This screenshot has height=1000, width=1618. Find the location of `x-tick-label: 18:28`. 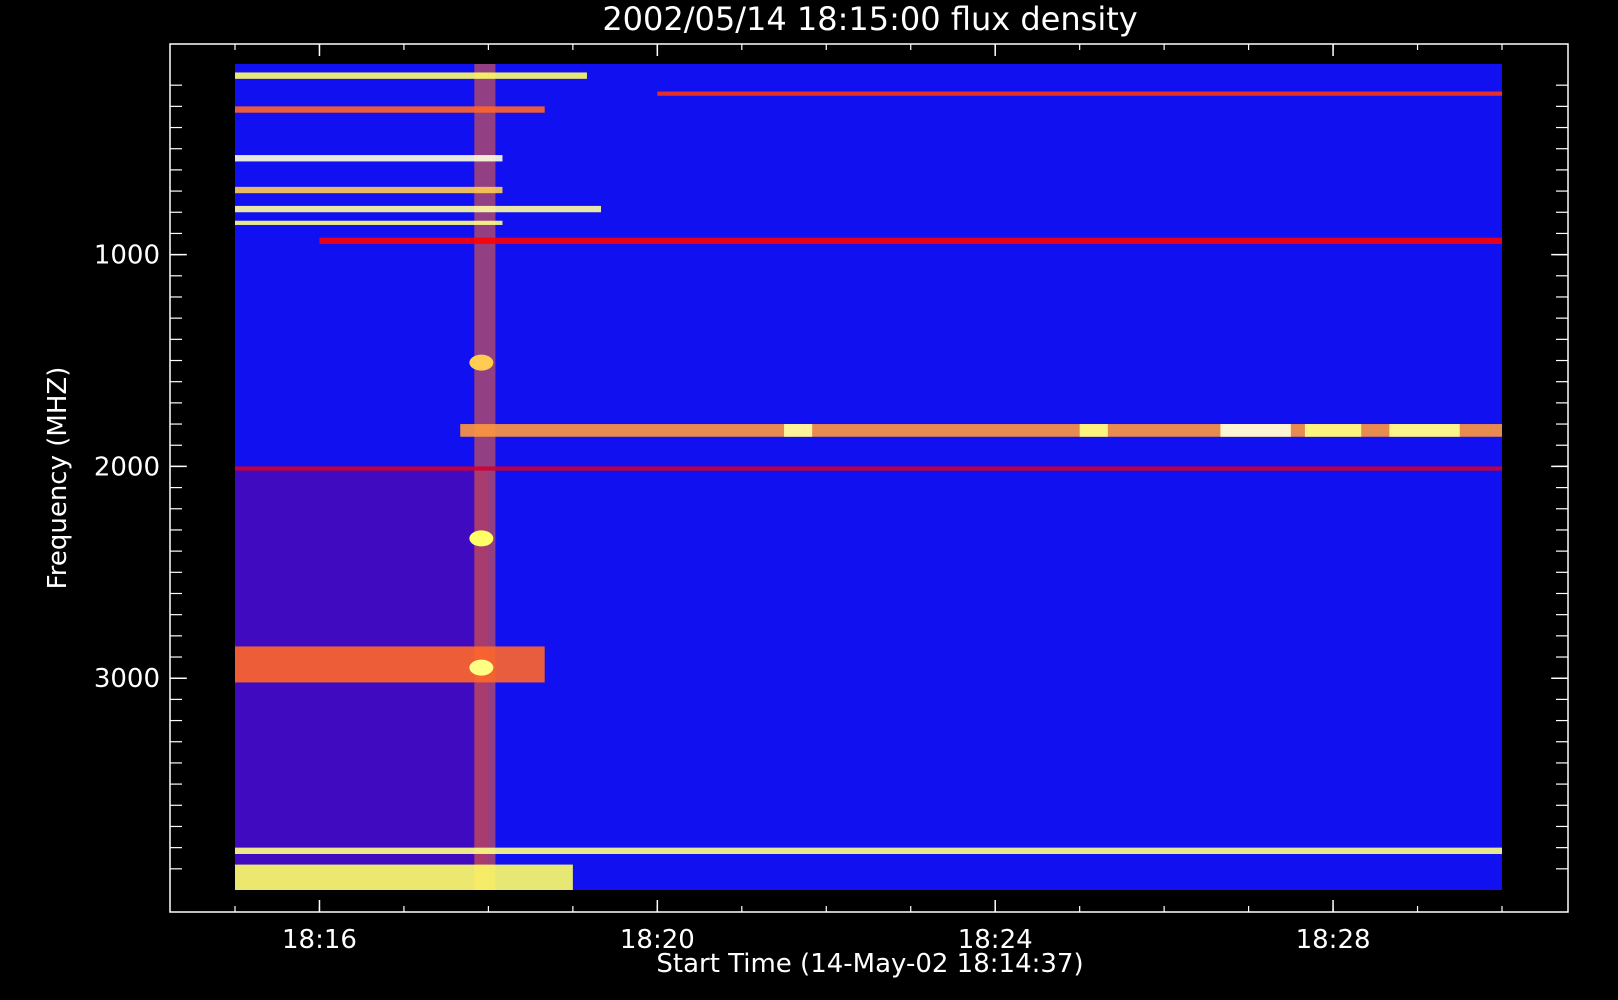

x-tick-label: 18:28 is located at coordinates (1333, 940).